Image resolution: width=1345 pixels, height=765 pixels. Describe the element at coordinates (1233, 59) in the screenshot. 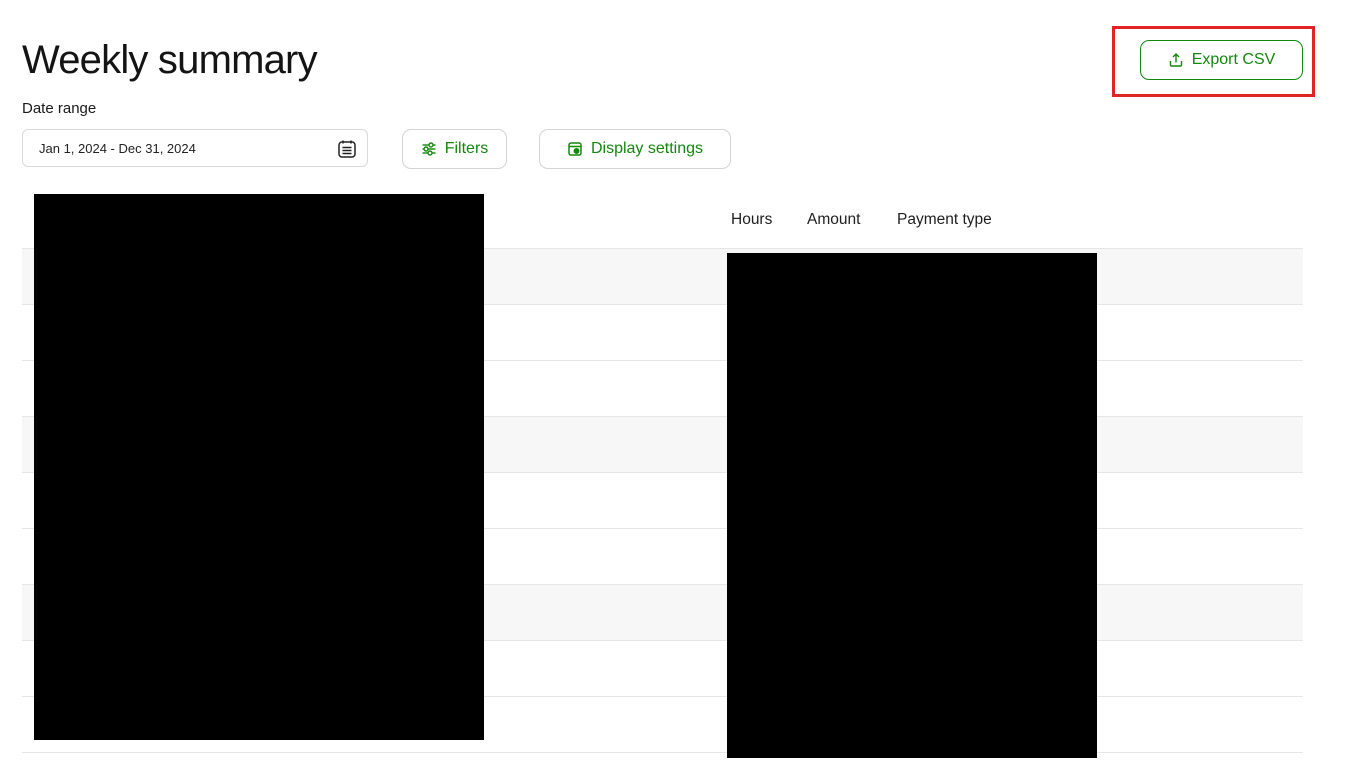

I see `export-csv-label: Export CSV` at that location.